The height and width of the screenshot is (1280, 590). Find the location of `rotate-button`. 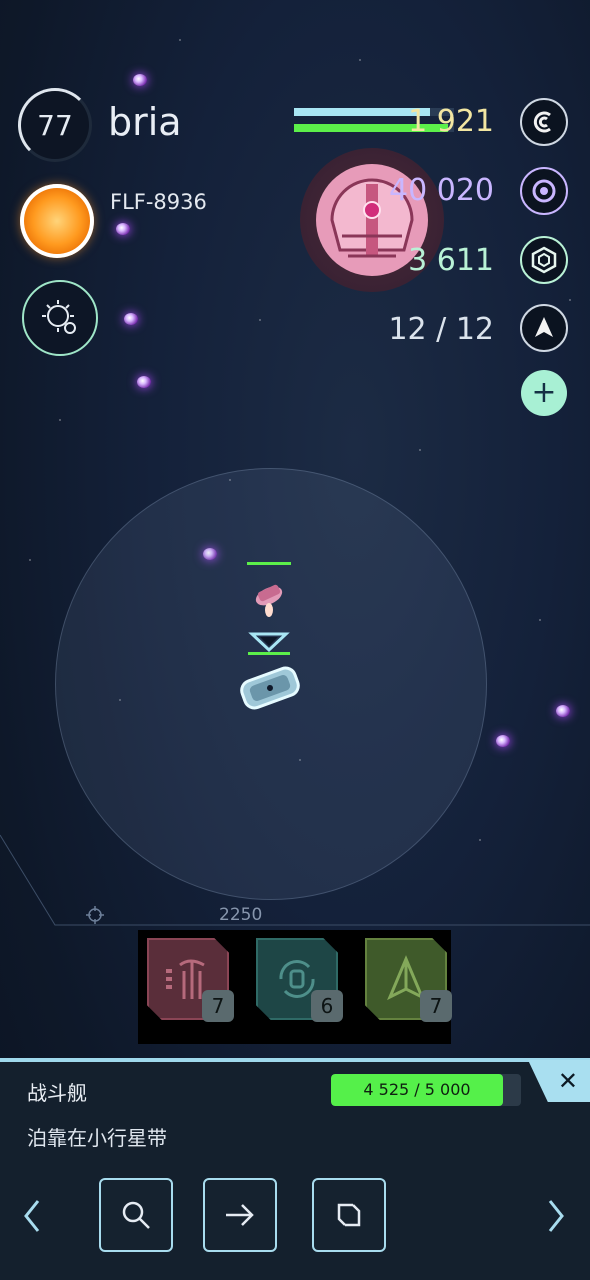

rotate-button is located at coordinates (349, 1215).